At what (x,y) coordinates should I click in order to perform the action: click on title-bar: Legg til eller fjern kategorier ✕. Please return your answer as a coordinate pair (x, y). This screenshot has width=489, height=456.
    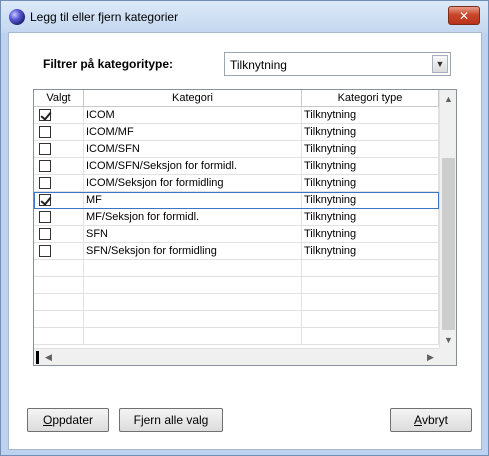
    Looking at the image, I should click on (244, 17).